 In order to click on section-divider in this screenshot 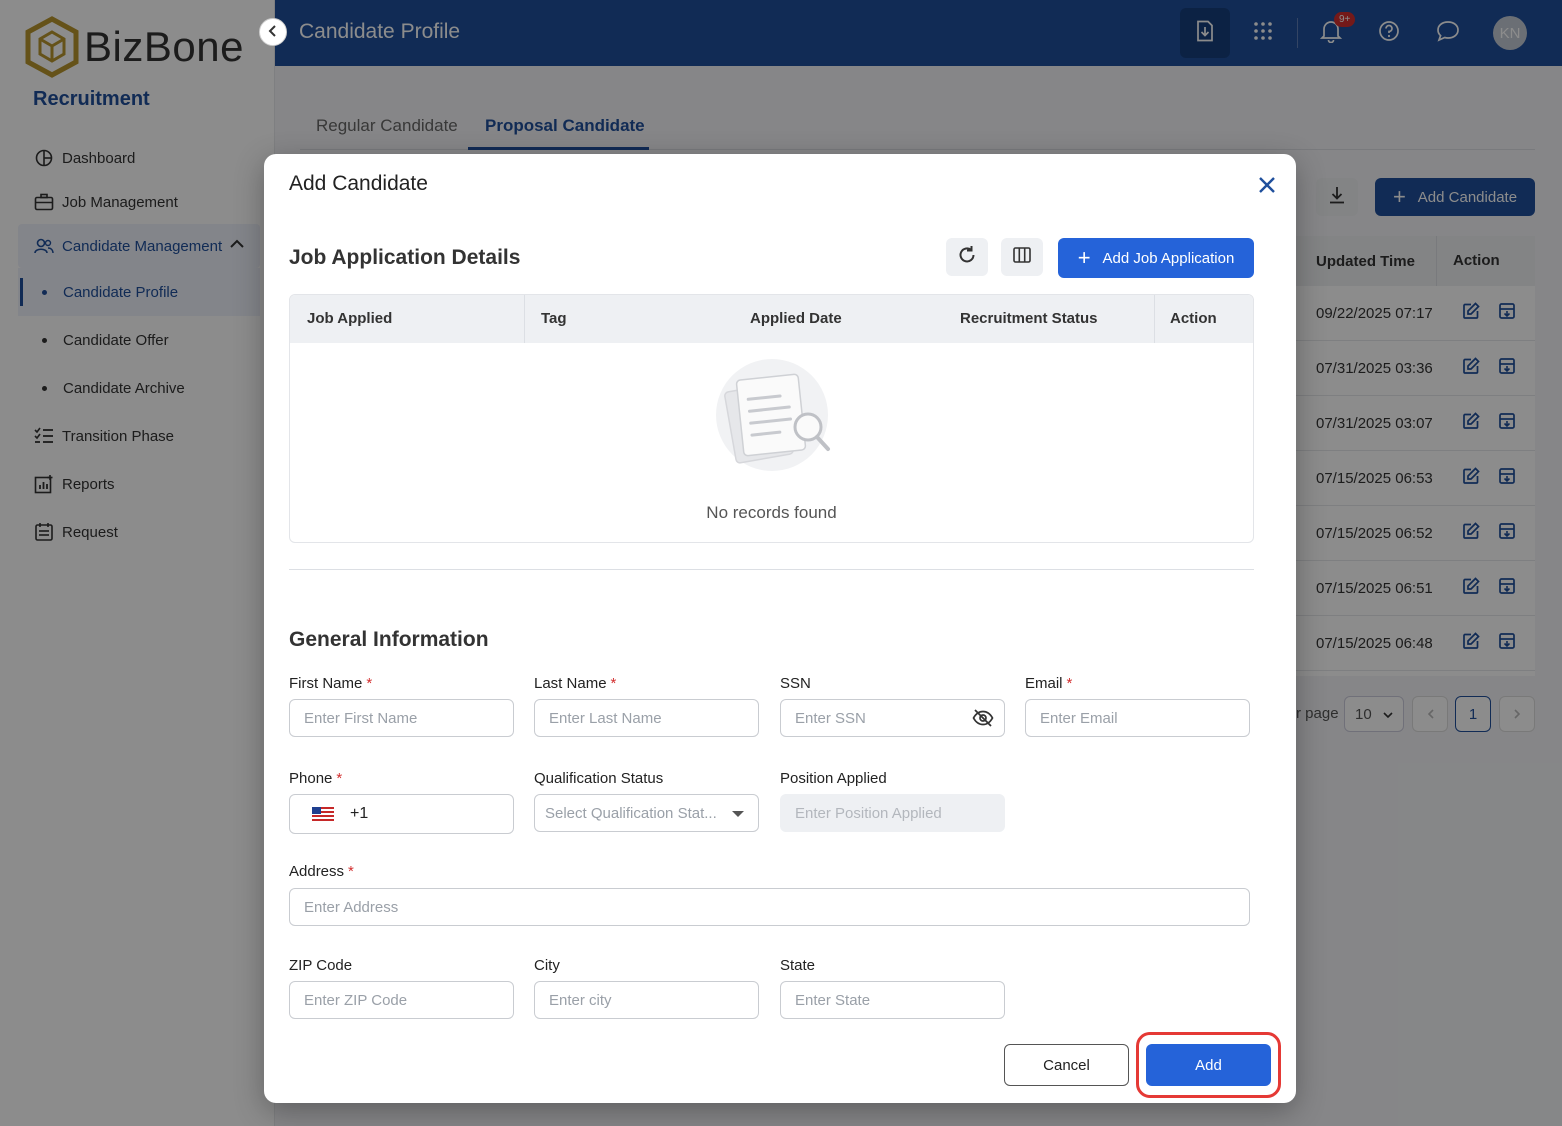, I will do `click(771, 569)`.